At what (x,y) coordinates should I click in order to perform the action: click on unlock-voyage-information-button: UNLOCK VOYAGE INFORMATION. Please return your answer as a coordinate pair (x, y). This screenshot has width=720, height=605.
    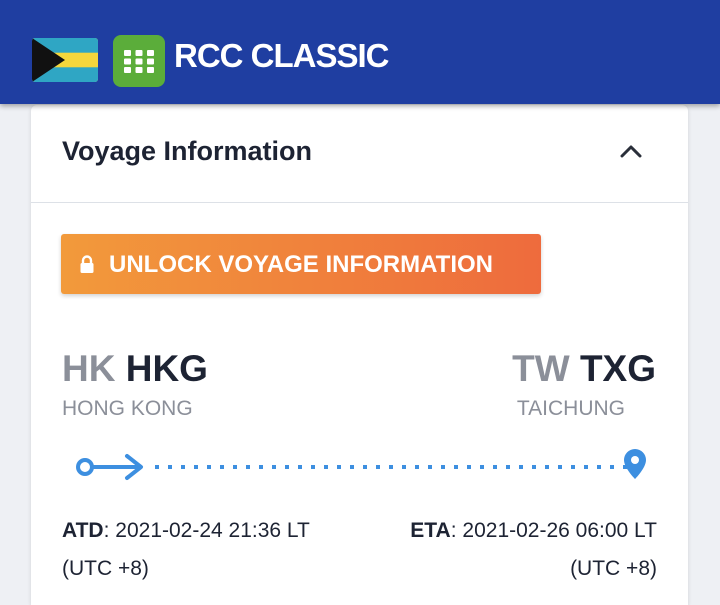
    Looking at the image, I should click on (301, 264).